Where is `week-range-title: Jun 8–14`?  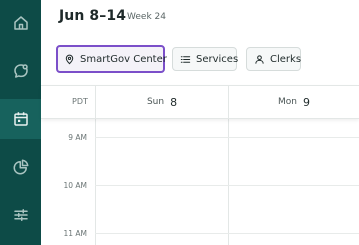 week-range-title: Jun 8–14 is located at coordinates (93, 16).